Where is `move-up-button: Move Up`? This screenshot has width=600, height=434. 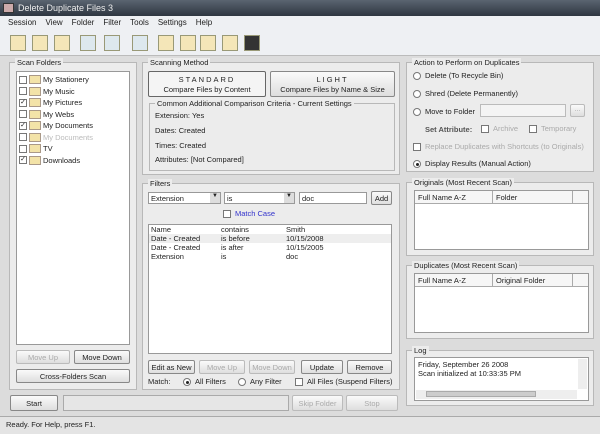
move-up-button: Move Up is located at coordinates (43, 357).